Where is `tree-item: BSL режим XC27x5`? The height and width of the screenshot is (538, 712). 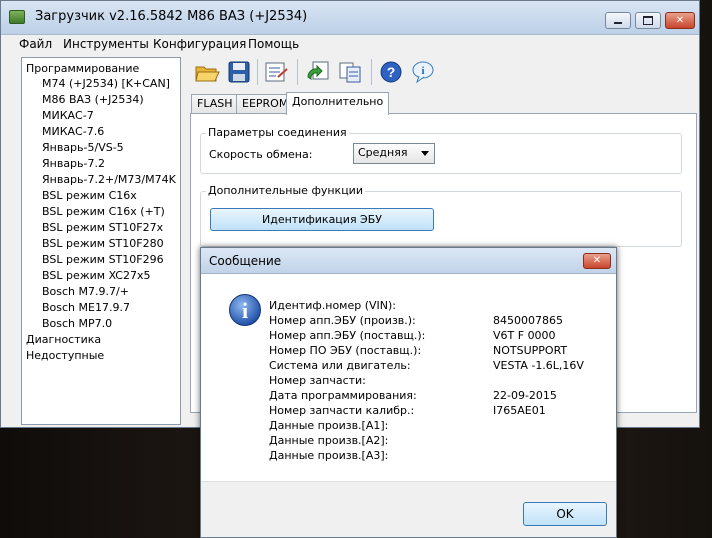
tree-item: BSL режим XC27x5 is located at coordinates (96, 275).